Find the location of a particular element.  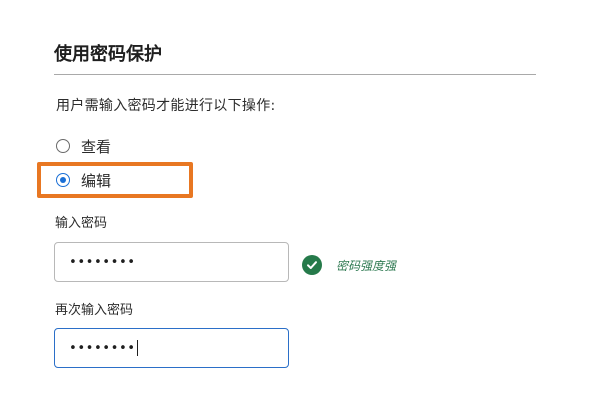

confirm-password-label: 再次输入密码 is located at coordinates (94, 310).